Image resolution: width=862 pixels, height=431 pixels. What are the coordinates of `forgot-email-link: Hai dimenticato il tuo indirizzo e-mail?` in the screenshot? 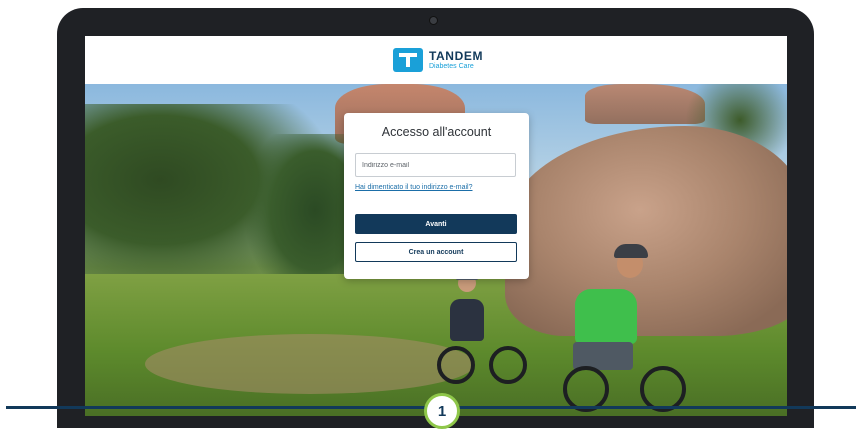 It's located at (414, 187).